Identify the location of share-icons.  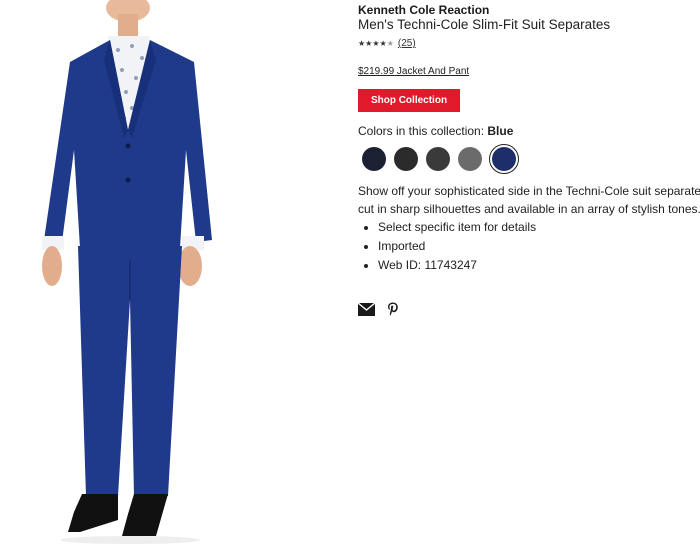
(378, 309).